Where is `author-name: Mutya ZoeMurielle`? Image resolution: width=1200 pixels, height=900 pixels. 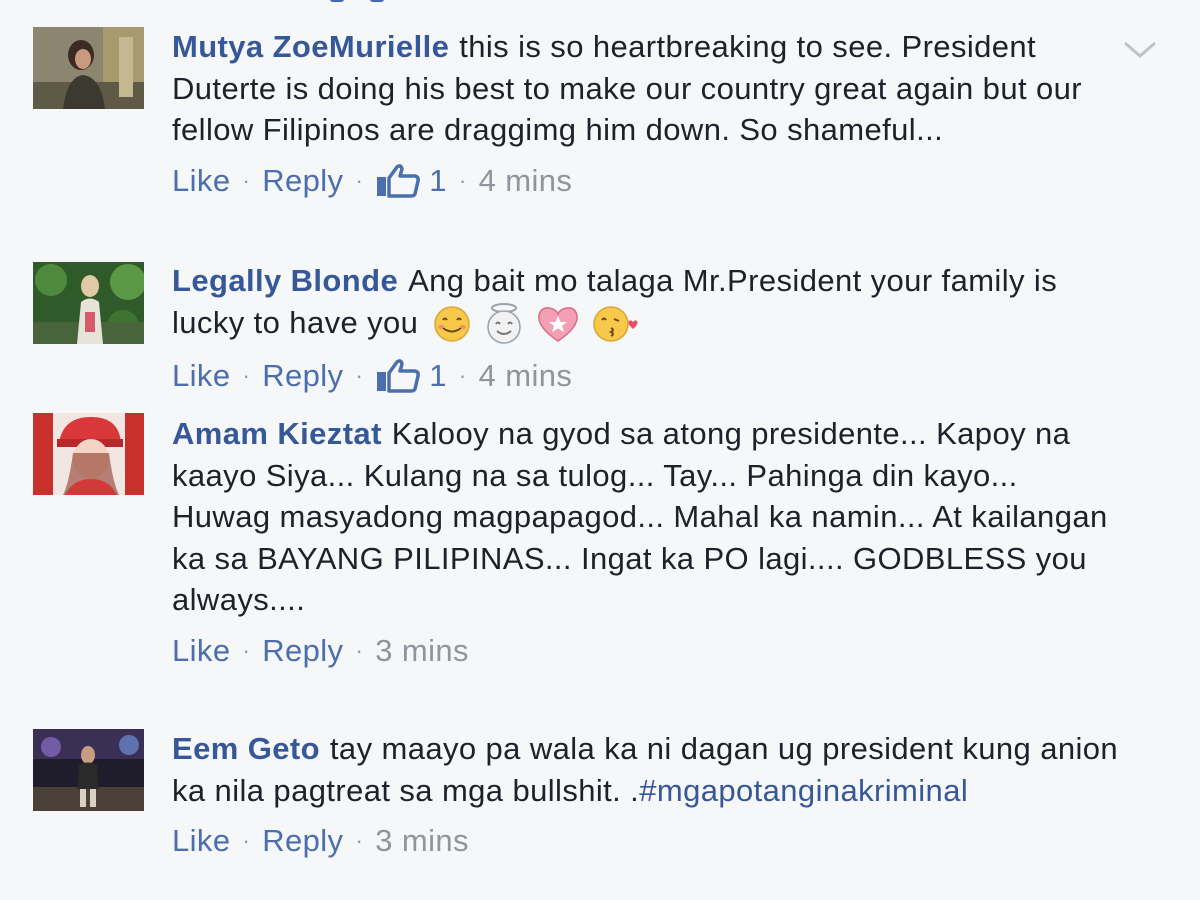
author-name: Mutya ZoeMurielle is located at coordinates (310, 46).